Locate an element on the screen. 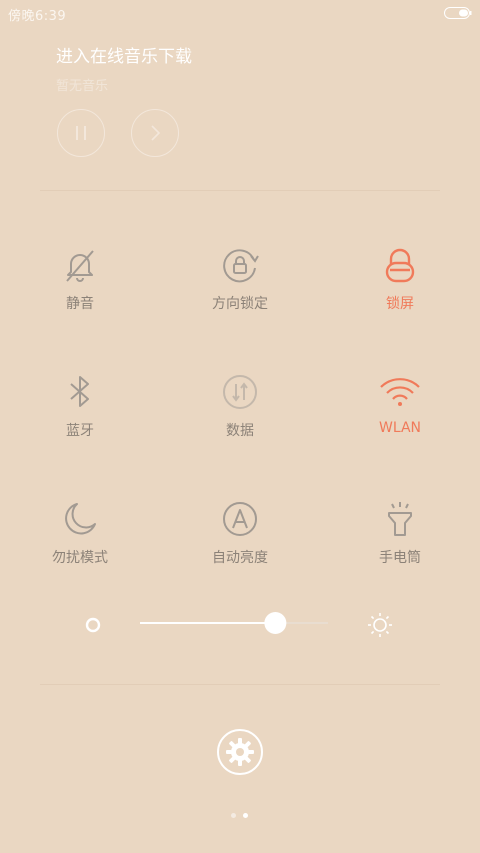  music-subtitle: 暂无音乐 is located at coordinates (82, 86).